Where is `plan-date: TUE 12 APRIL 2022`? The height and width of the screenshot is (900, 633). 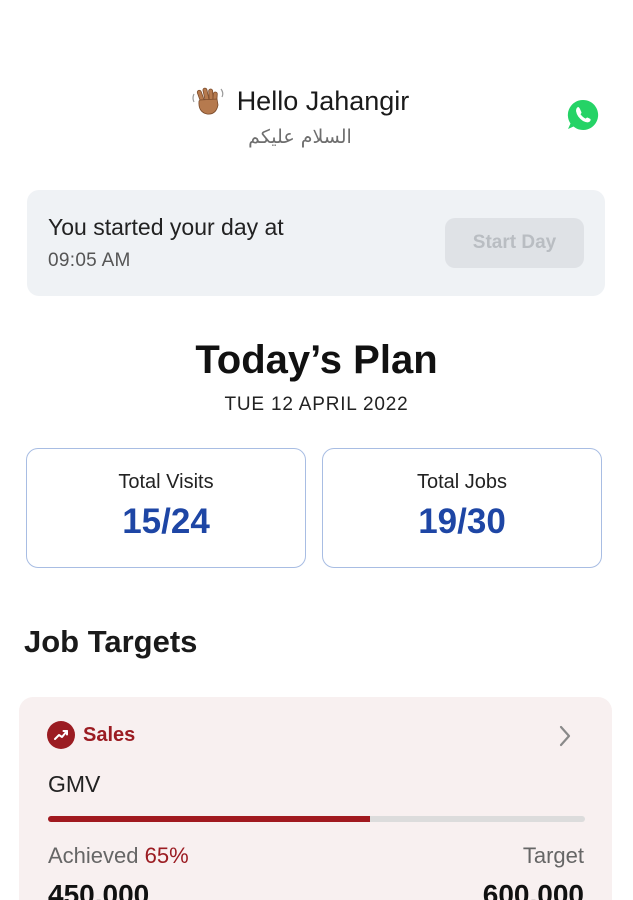 plan-date: TUE 12 APRIL 2022 is located at coordinates (316, 404).